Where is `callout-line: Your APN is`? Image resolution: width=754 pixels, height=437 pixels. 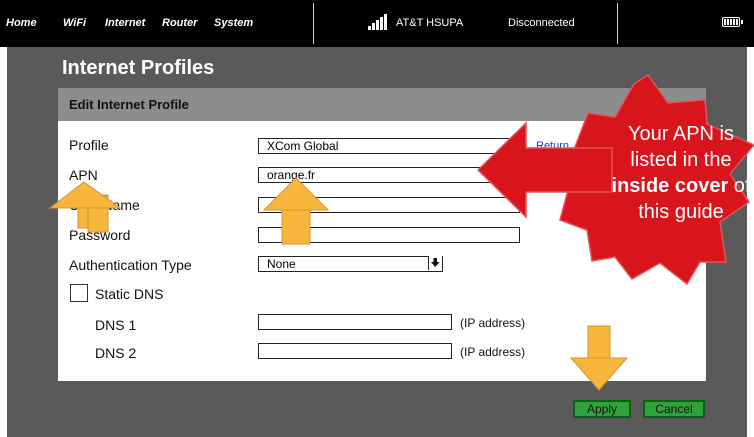
callout-line: Your APN is is located at coordinates (681, 134).